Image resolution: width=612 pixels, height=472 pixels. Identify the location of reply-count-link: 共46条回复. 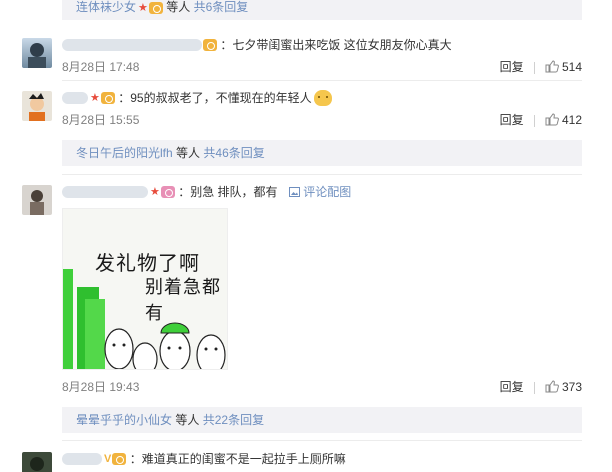
(233, 153).